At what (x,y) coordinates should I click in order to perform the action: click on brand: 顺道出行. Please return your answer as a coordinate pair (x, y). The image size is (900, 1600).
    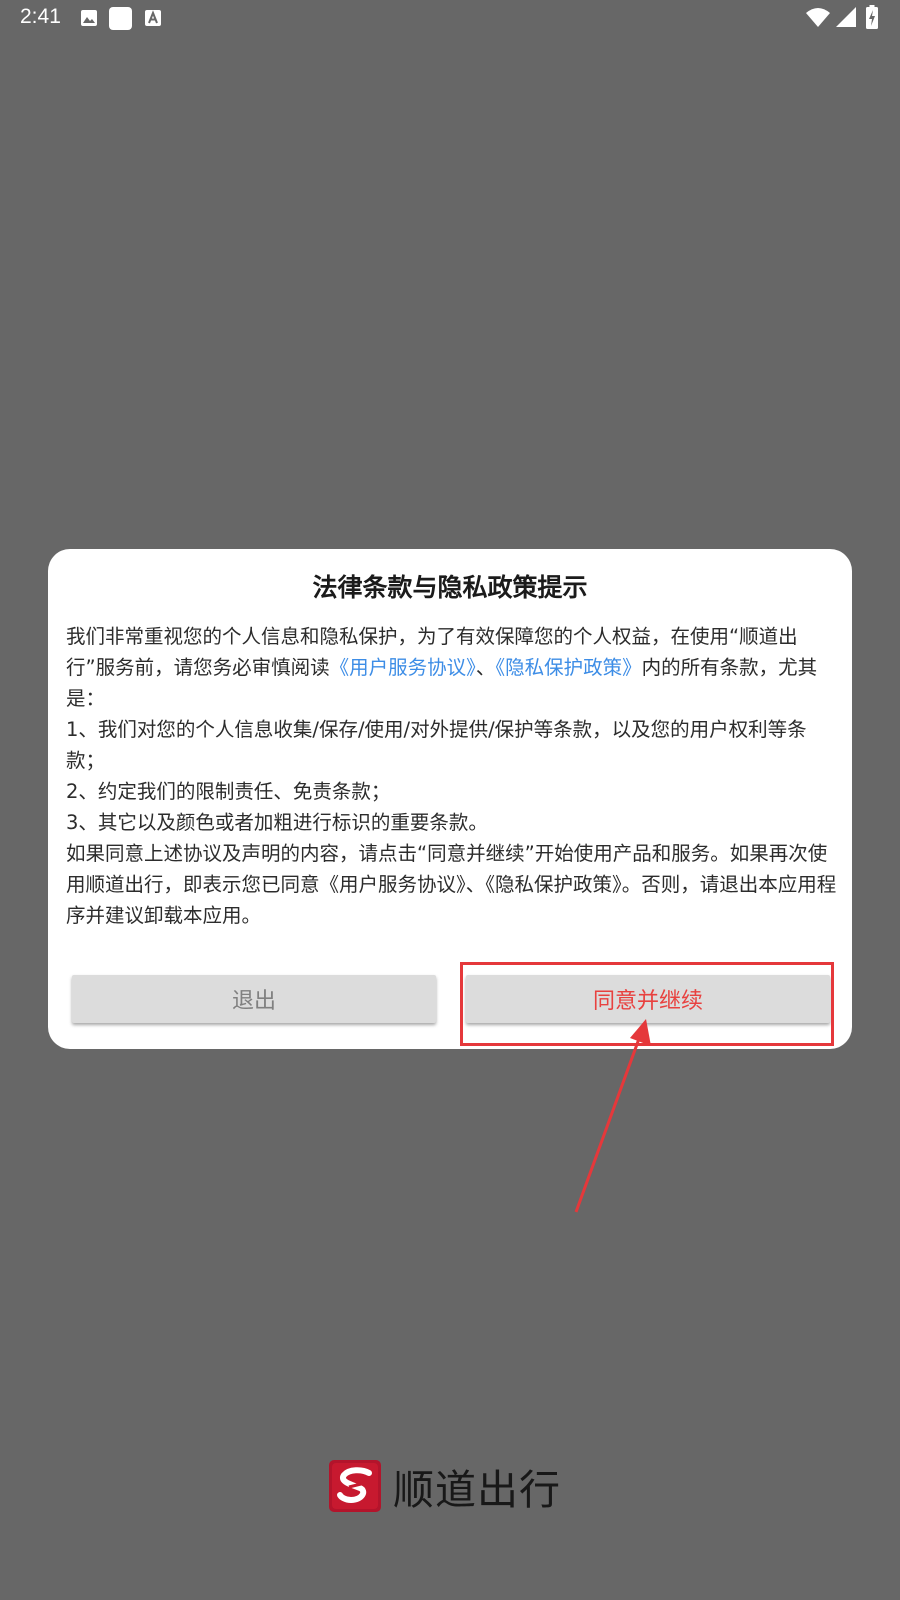
    Looking at the image, I should click on (445, 1487).